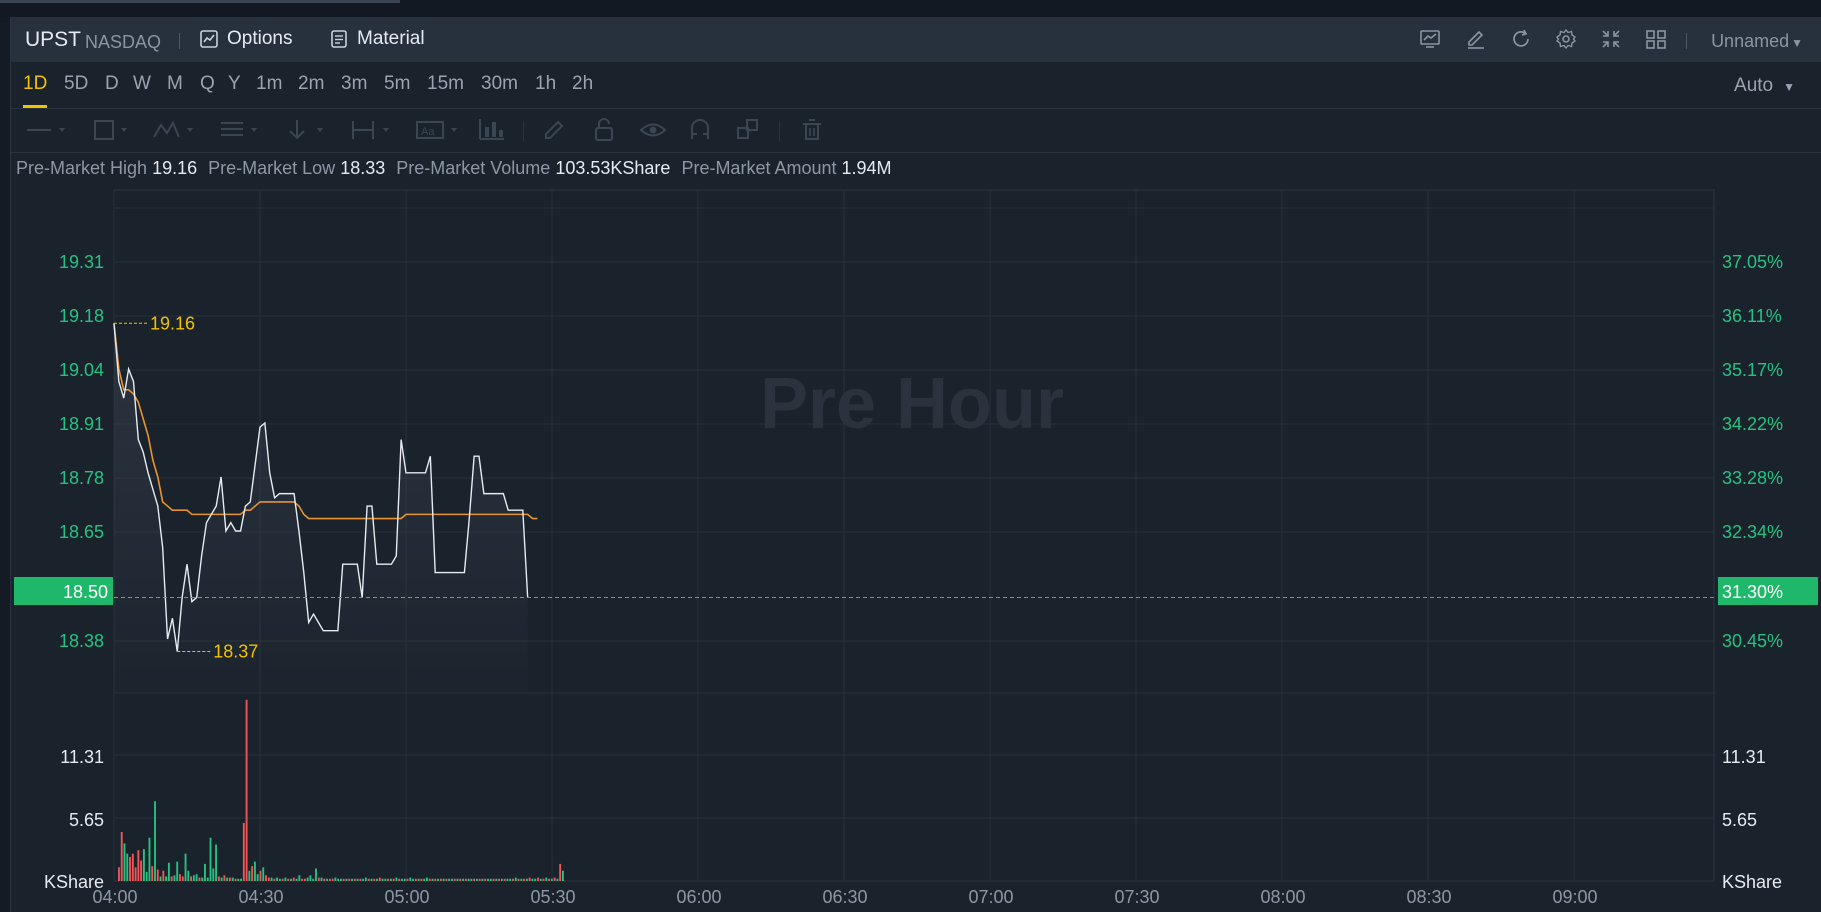 The height and width of the screenshot is (912, 1821). What do you see at coordinates (81, 641) in the screenshot?
I see `left-axis-tick: 18.38` at bounding box center [81, 641].